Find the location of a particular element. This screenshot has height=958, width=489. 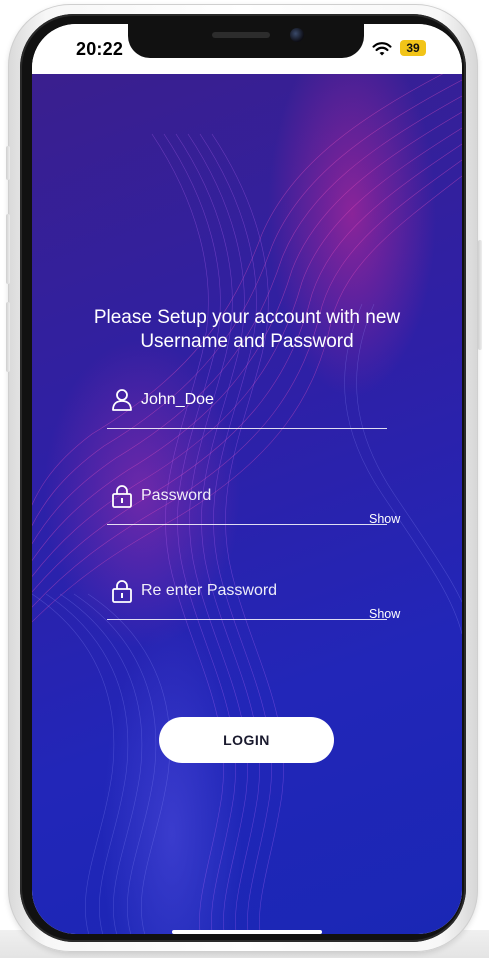

reenter-password-field: Re enter Password is located at coordinates (247, 594).